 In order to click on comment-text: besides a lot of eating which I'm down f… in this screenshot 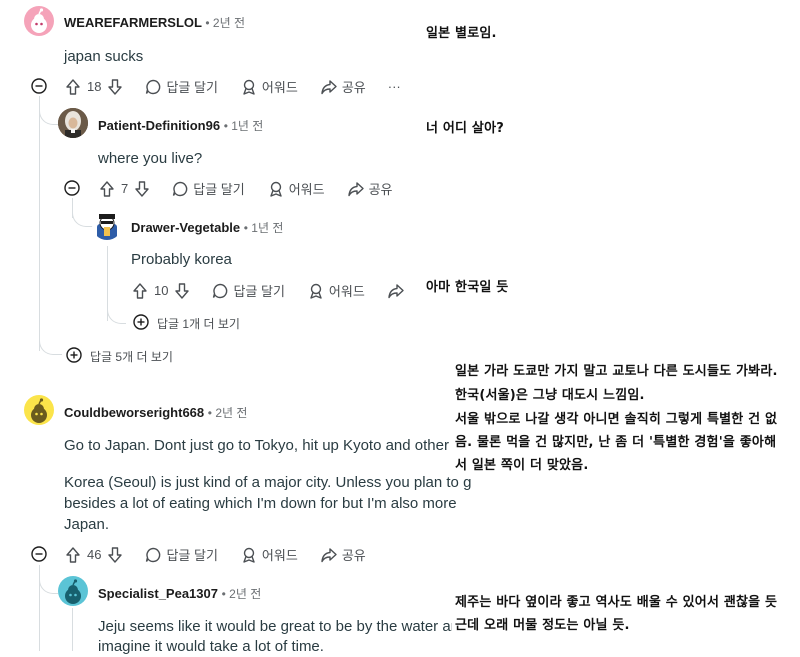, I will do `click(260, 503)`.